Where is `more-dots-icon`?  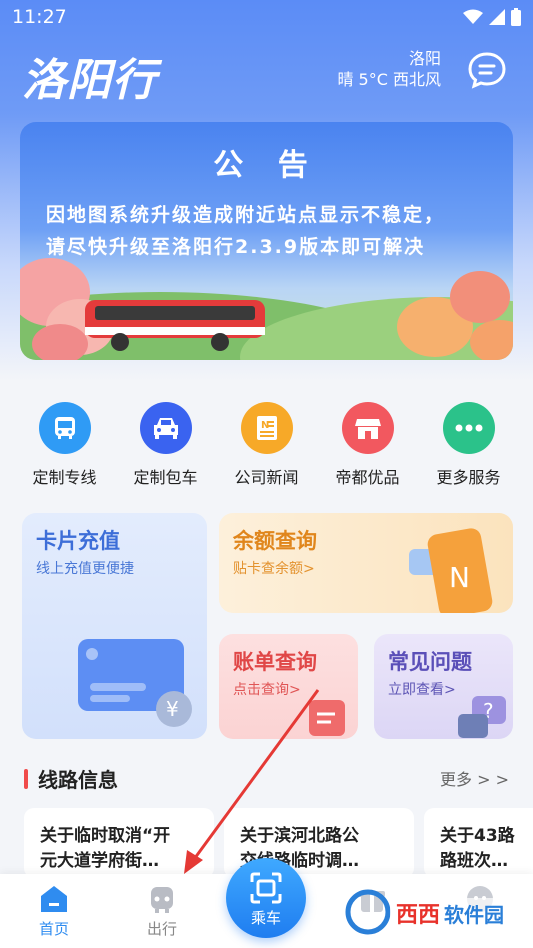 more-dots-icon is located at coordinates (468, 428).